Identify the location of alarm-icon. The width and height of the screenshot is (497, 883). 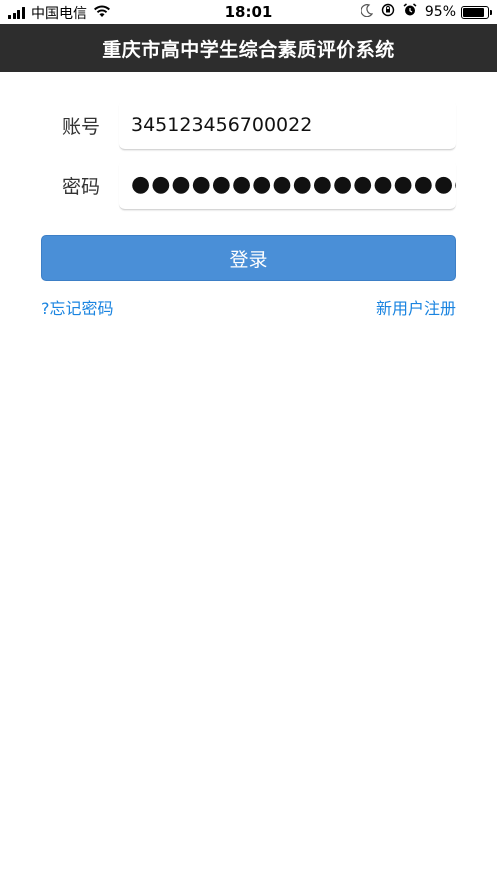
(410, 12).